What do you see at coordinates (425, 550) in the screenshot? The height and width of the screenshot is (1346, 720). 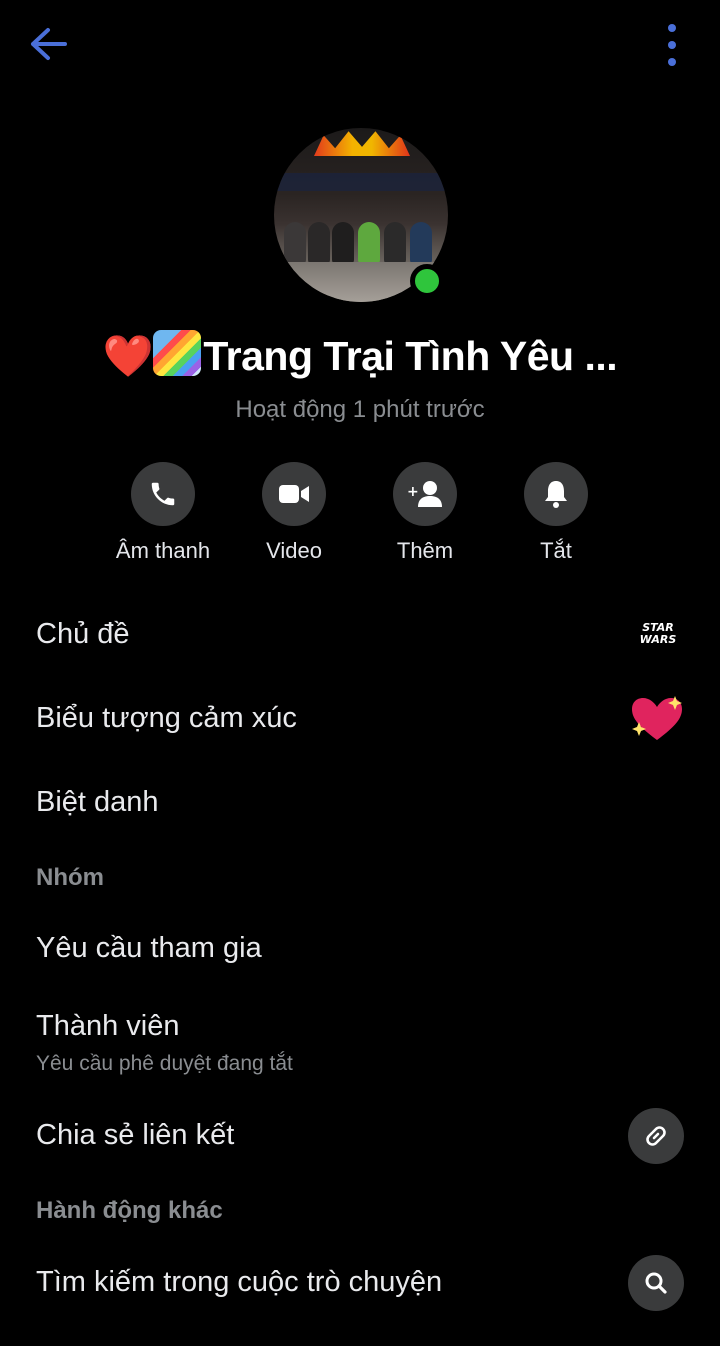 I see `action-label: Thêm` at bounding box center [425, 550].